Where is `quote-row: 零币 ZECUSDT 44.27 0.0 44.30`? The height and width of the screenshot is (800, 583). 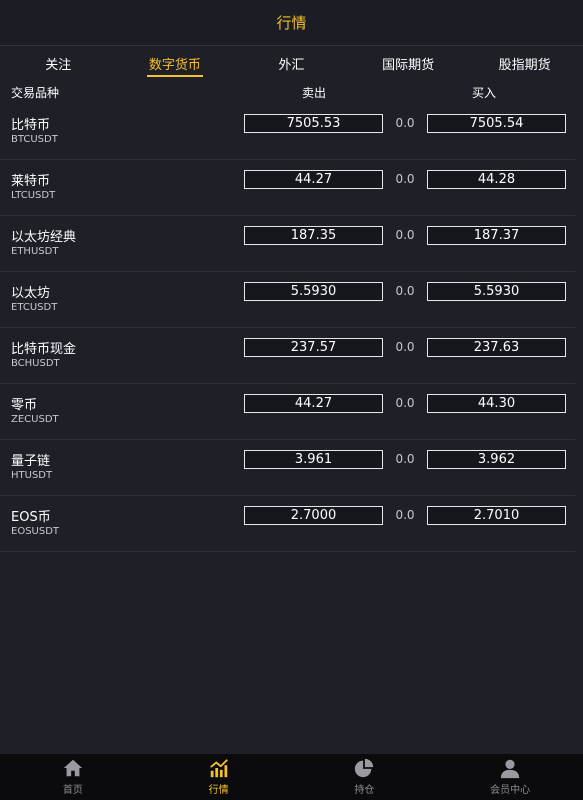
quote-row: 零币 ZECUSDT 44.27 0.0 44.30 is located at coordinates (287, 412).